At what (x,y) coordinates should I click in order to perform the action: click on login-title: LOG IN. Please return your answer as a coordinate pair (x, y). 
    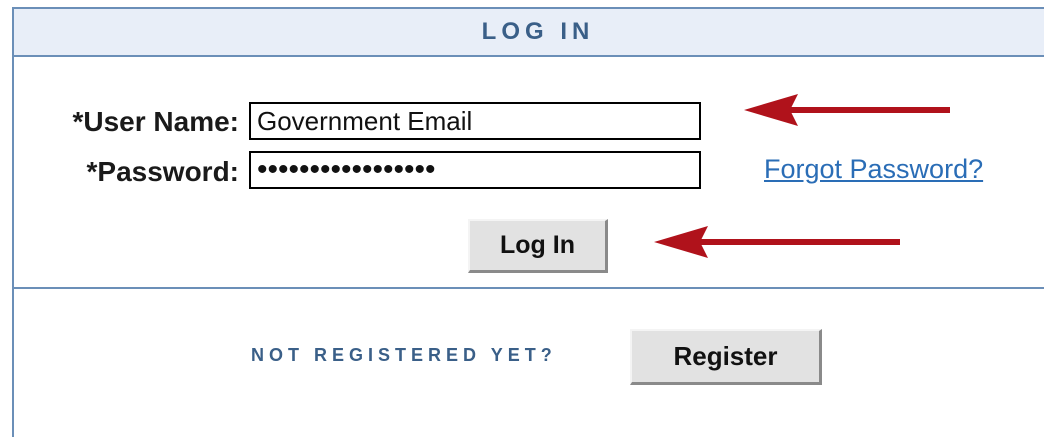
    Looking at the image, I should click on (538, 31).